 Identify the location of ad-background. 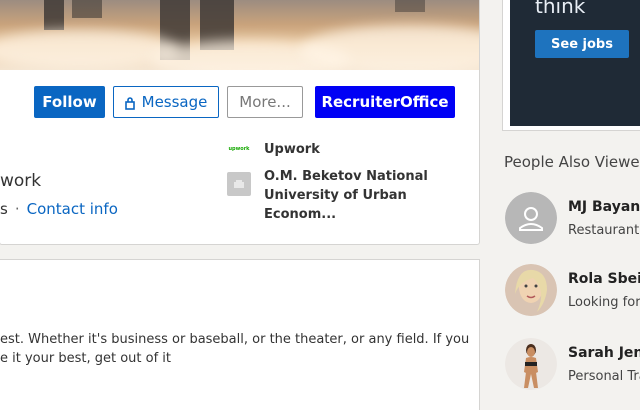
(575, 63).